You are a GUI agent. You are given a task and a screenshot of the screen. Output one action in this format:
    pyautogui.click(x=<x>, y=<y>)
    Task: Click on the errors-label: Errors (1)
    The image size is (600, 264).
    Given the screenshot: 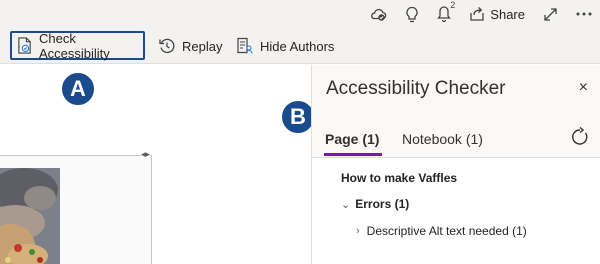 What is the action you would take?
    pyautogui.click(x=382, y=204)
    